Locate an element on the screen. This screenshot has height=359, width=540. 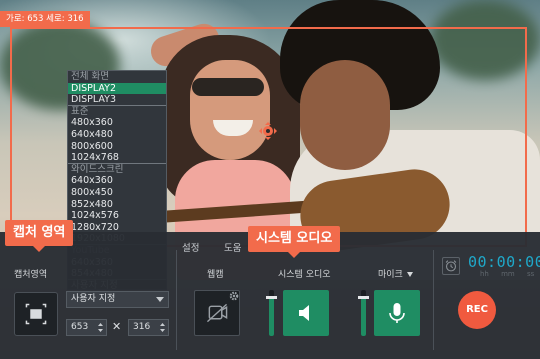
mic-toggle-button is located at coordinates (397, 313).